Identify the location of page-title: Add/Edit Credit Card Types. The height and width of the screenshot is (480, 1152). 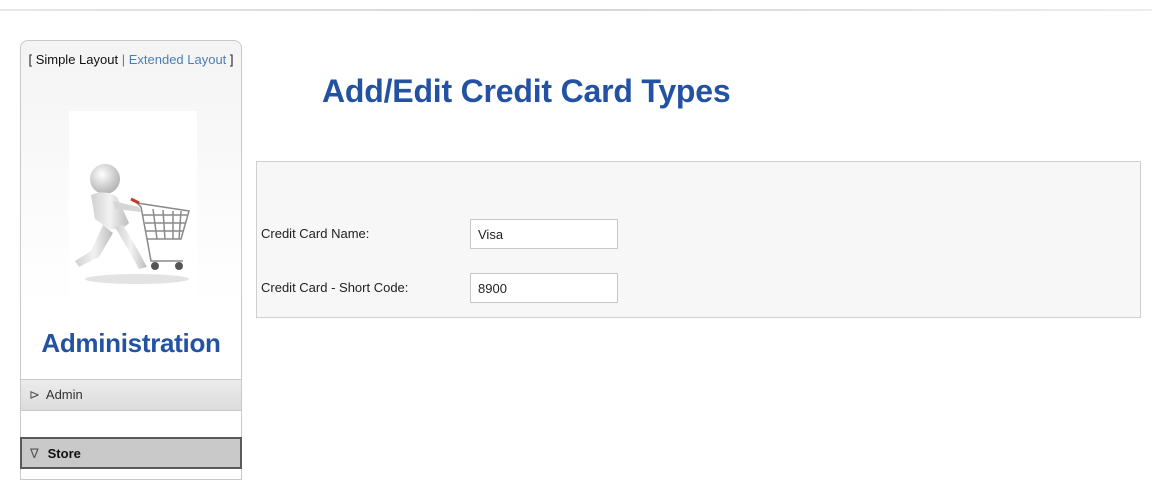
(526, 91).